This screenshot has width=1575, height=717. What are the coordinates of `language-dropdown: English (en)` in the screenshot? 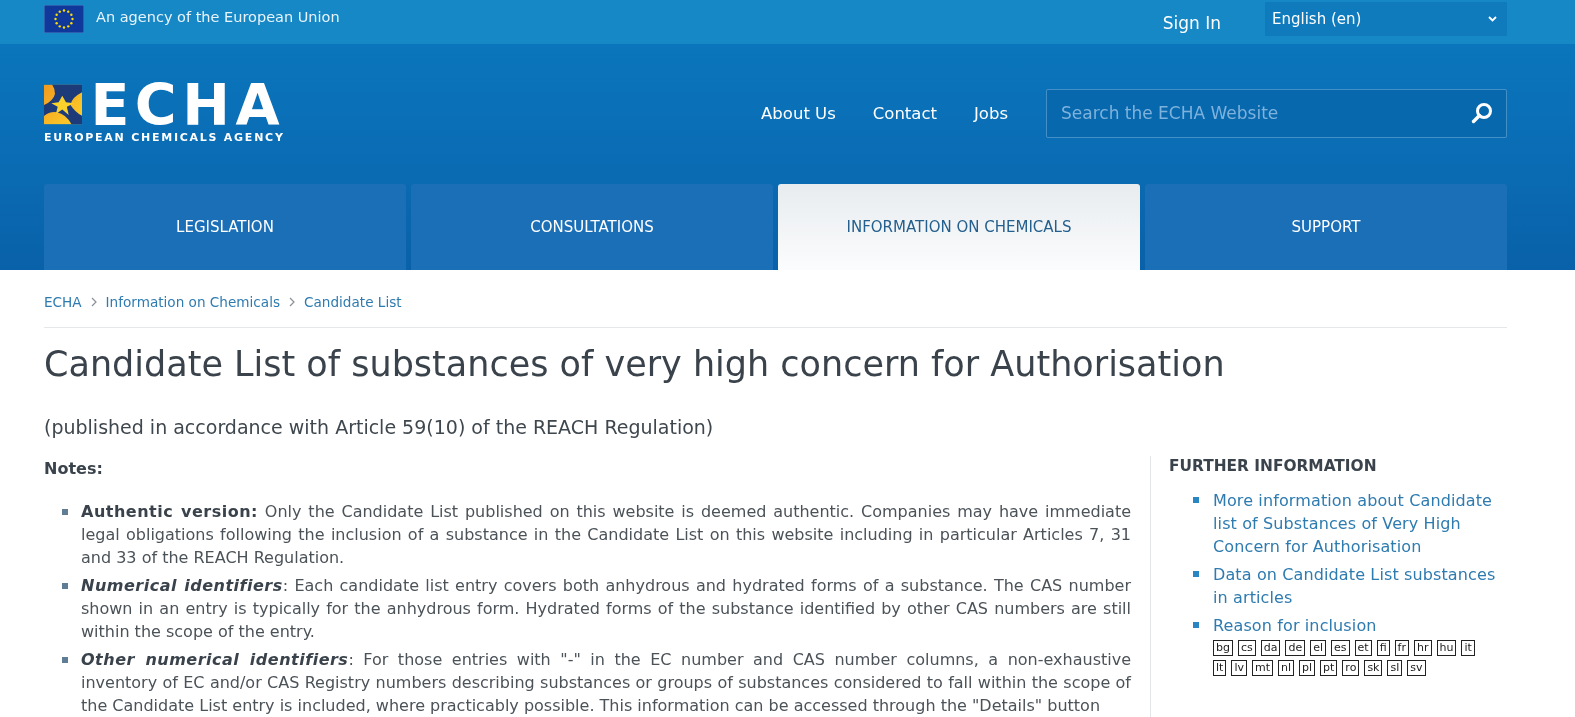 It's located at (1386, 19).